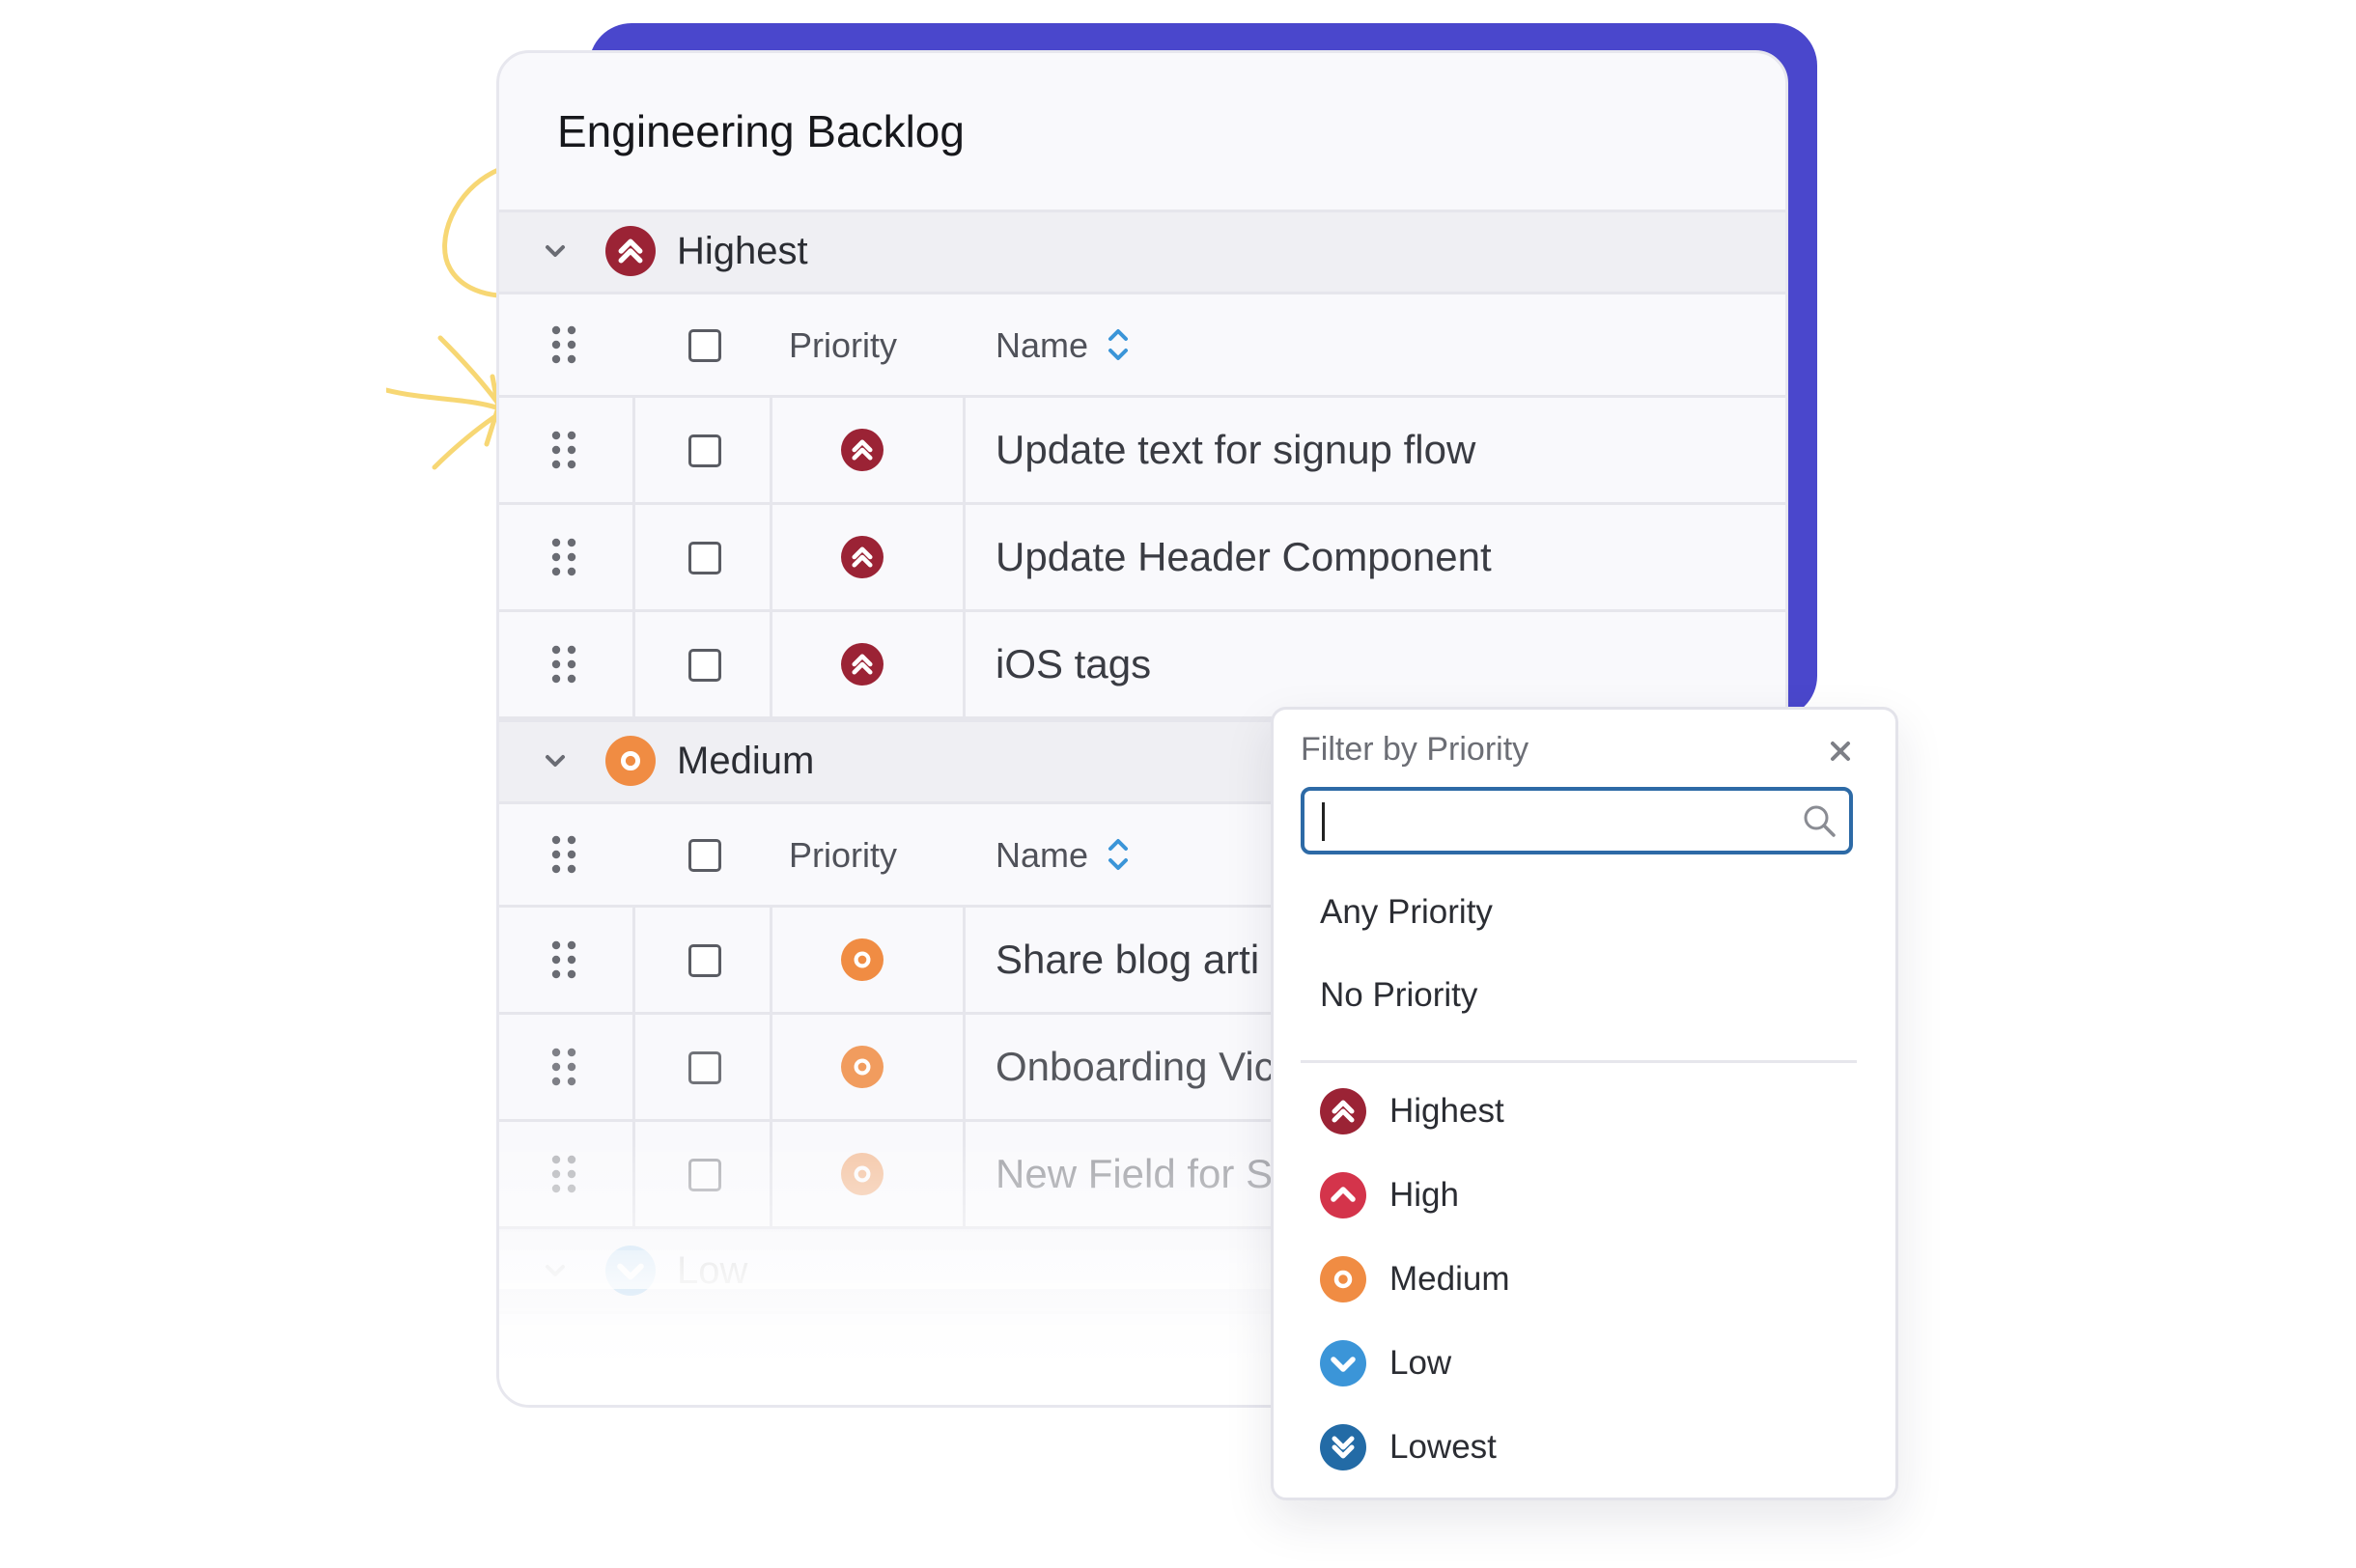 The height and width of the screenshot is (1568, 2356). Describe the element at coordinates (746, 761) in the screenshot. I see `group-label: Medium` at that location.